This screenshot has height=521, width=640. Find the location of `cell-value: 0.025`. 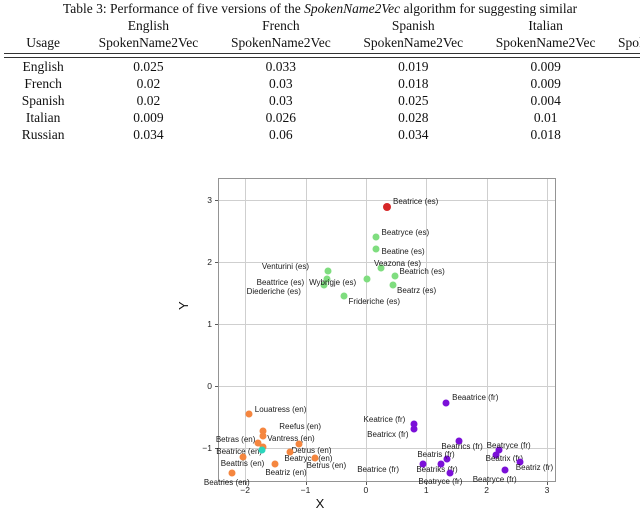

cell-value: 0.025 is located at coordinates (413, 100).